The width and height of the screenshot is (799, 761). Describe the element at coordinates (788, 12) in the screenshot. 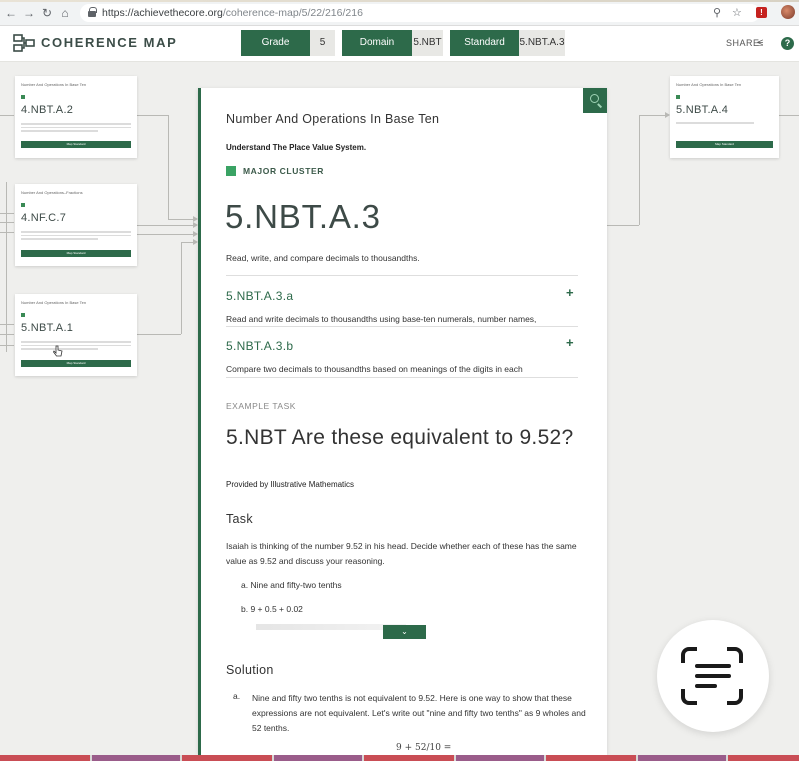

I see `profile-avatar` at that location.